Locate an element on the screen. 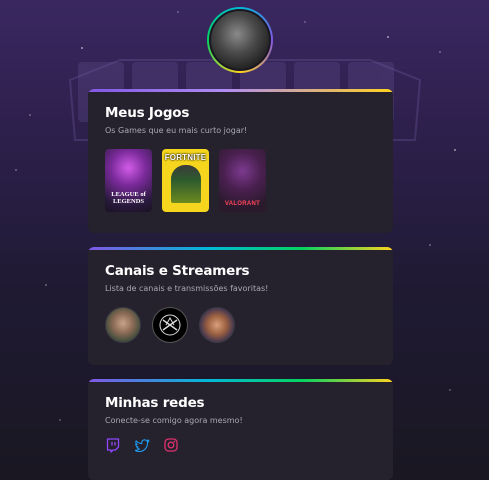  profile-avatar is located at coordinates (240, 40).